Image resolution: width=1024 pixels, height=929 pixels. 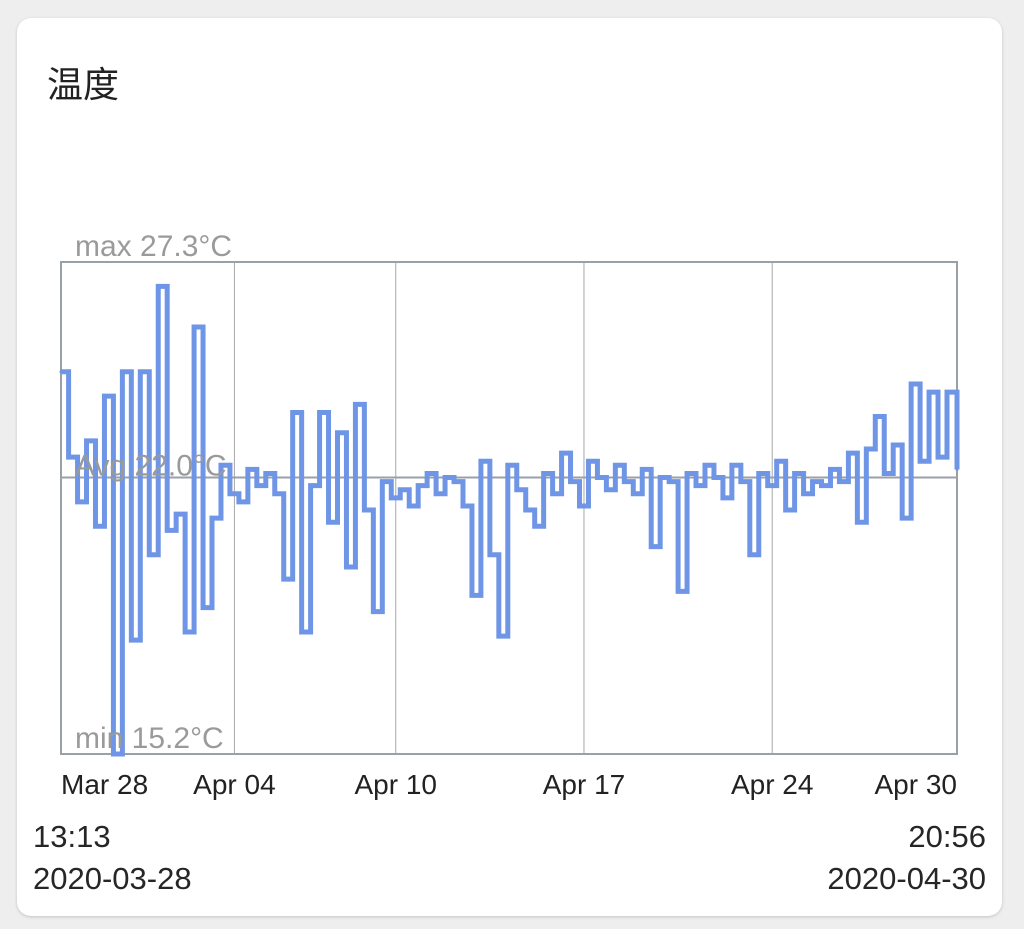 What do you see at coordinates (906, 878) in the screenshot?
I see `end-date: 2020-04-30` at bounding box center [906, 878].